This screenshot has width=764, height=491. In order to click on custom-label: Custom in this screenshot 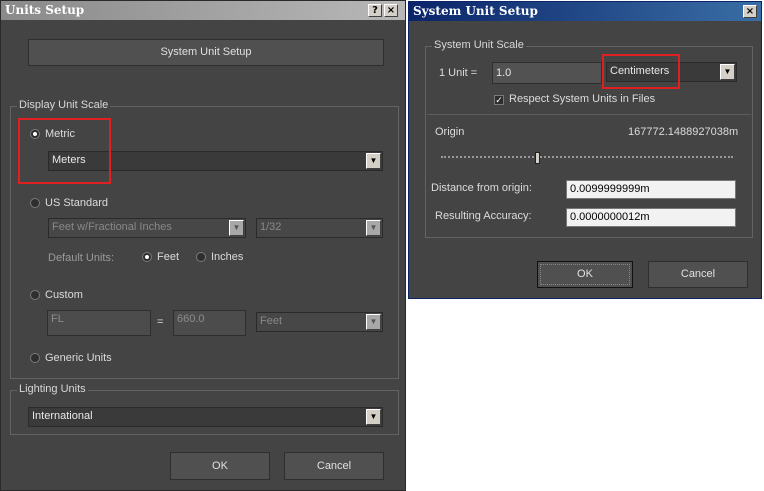, I will do `click(64, 295)`.